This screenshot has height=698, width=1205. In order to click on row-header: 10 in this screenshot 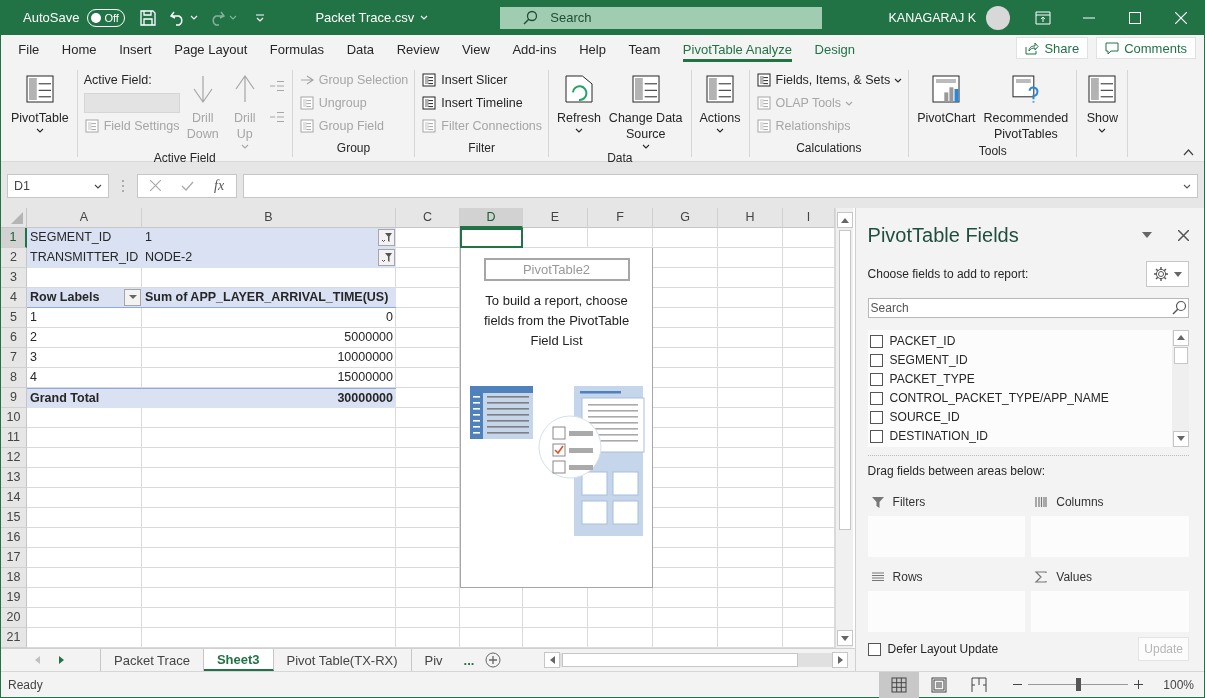, I will do `click(14, 418)`.